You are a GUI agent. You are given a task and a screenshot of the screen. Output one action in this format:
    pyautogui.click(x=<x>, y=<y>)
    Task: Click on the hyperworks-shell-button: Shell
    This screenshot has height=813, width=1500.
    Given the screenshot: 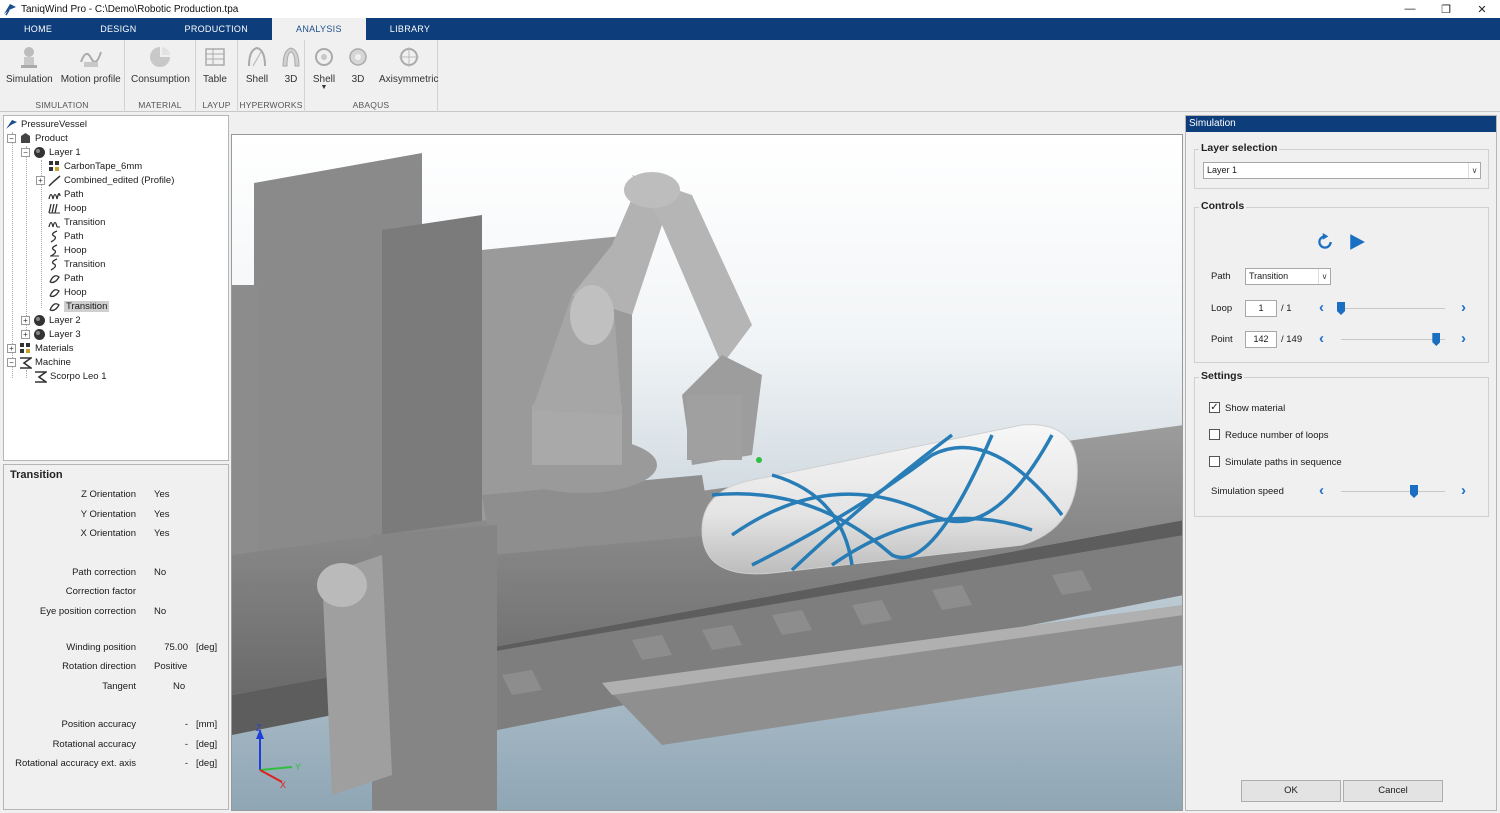 What is the action you would take?
    pyautogui.click(x=257, y=70)
    